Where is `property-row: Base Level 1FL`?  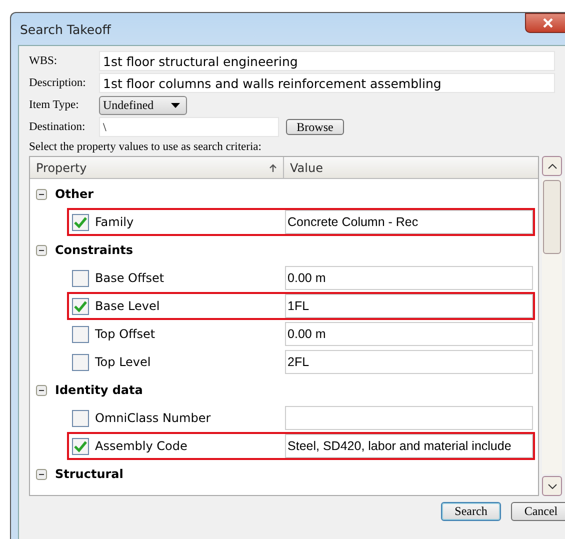
property-row: Base Level 1FL is located at coordinates (301, 306).